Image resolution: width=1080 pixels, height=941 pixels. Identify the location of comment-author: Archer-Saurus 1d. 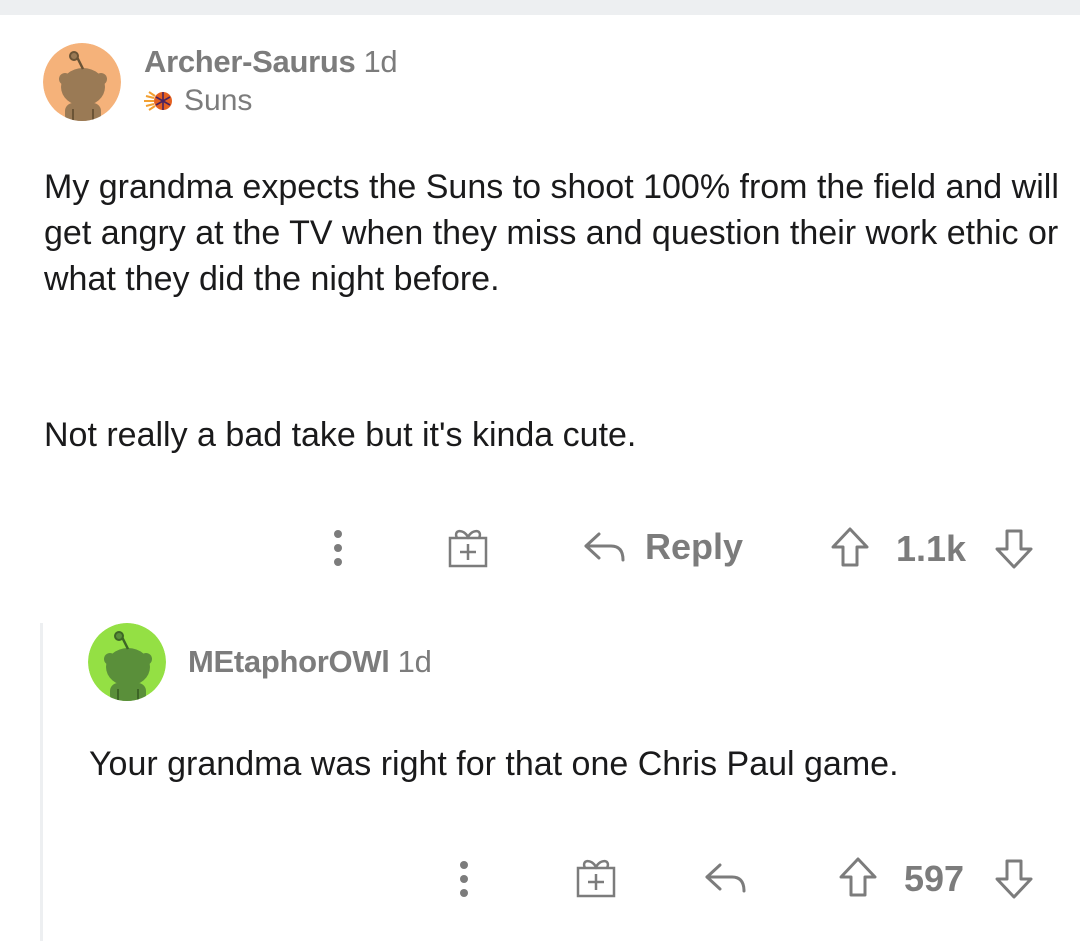
(271, 62).